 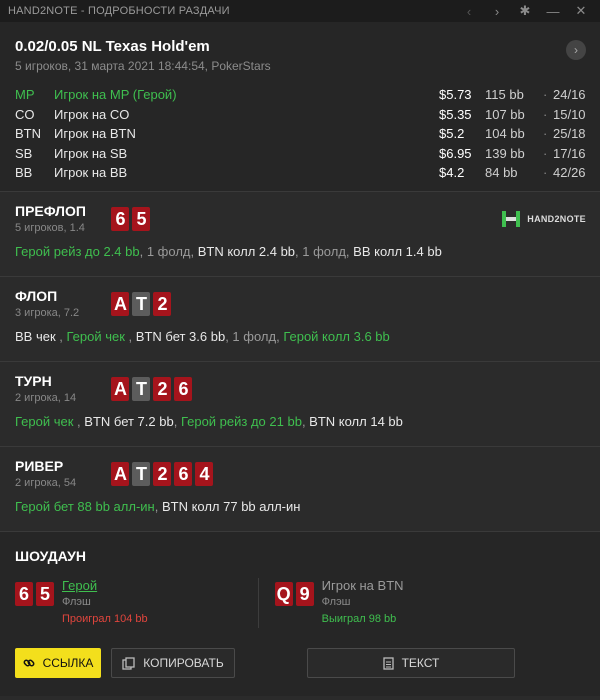 What do you see at coordinates (80, 585) in the screenshot?
I see `hero-name: Герой` at bounding box center [80, 585].